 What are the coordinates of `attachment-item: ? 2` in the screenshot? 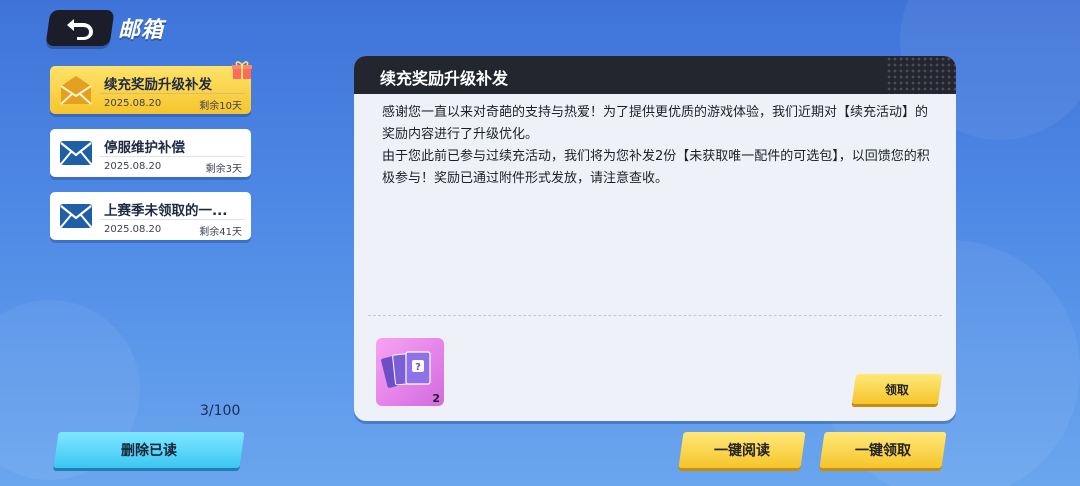 It's located at (410, 372).